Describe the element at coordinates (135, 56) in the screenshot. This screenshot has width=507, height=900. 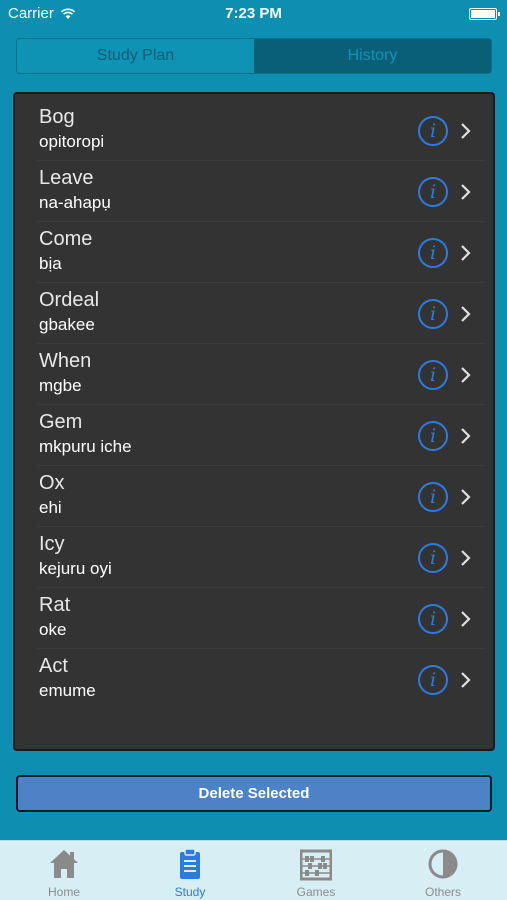
I see `tab-study-plan: Study Plan` at that location.